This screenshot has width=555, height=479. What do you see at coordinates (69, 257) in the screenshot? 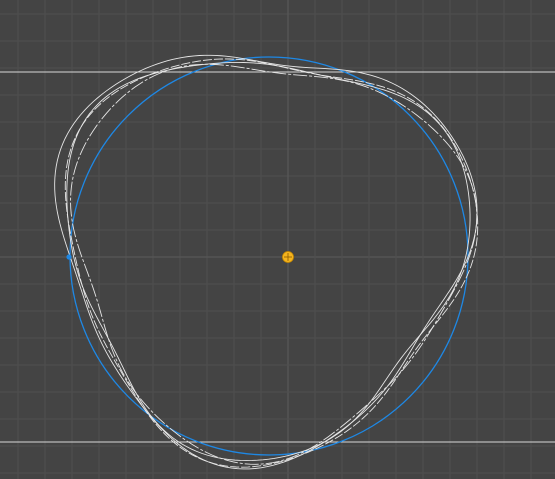
I see `circle-handle` at bounding box center [69, 257].